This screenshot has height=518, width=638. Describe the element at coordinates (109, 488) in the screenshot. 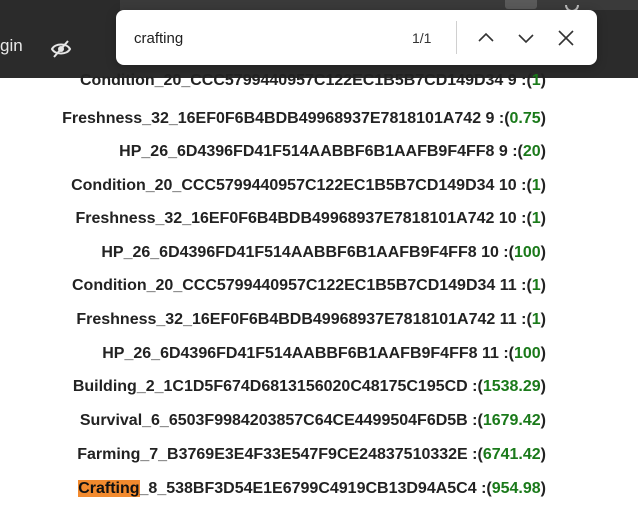

I see `find-match-highlight: Crafting` at that location.